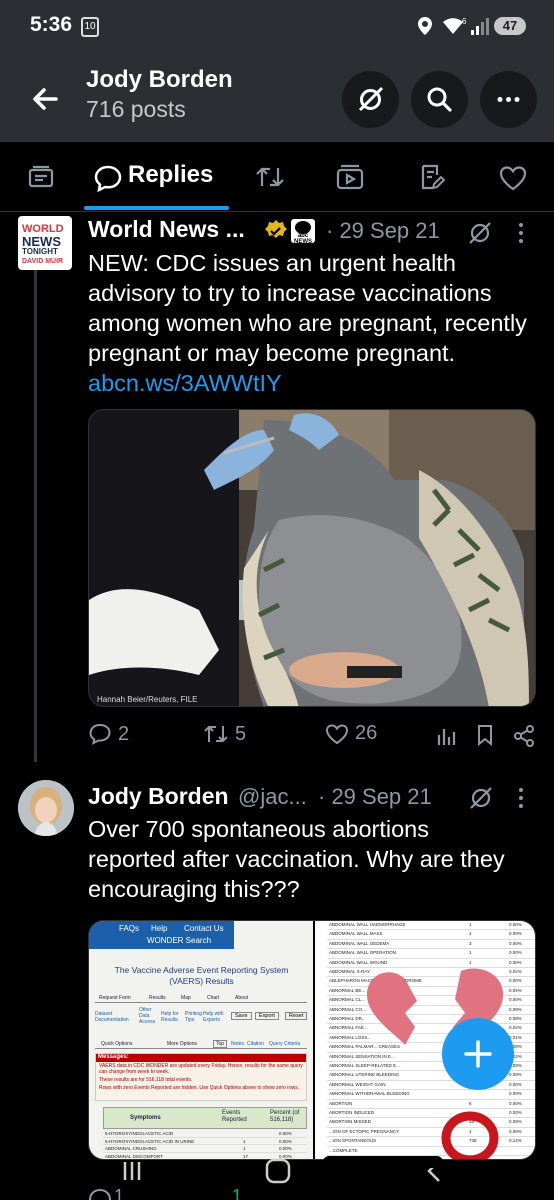 This screenshot has width=554, height=1200. What do you see at coordinates (201, 999) in the screenshot?
I see `vaers-tabs: Request Form Results Map Chart About` at bounding box center [201, 999].